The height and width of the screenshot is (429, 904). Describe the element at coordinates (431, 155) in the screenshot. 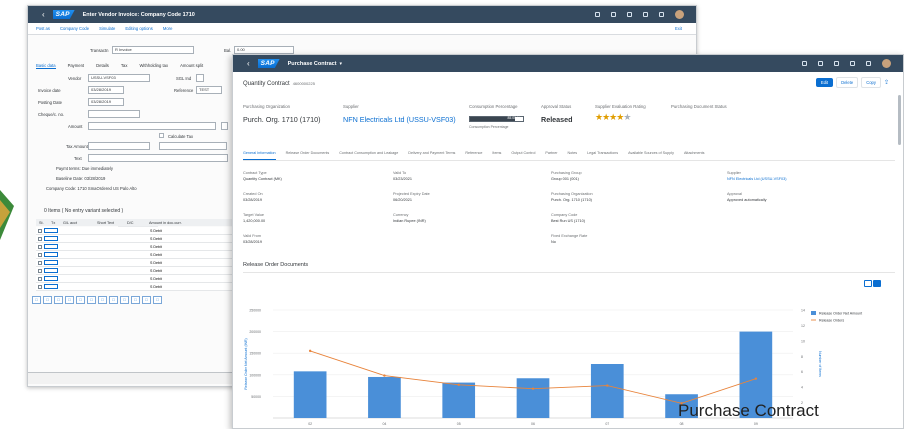

I see `tab-delivery-and-payment-terms: Delivery and Payment Terms` at that location.